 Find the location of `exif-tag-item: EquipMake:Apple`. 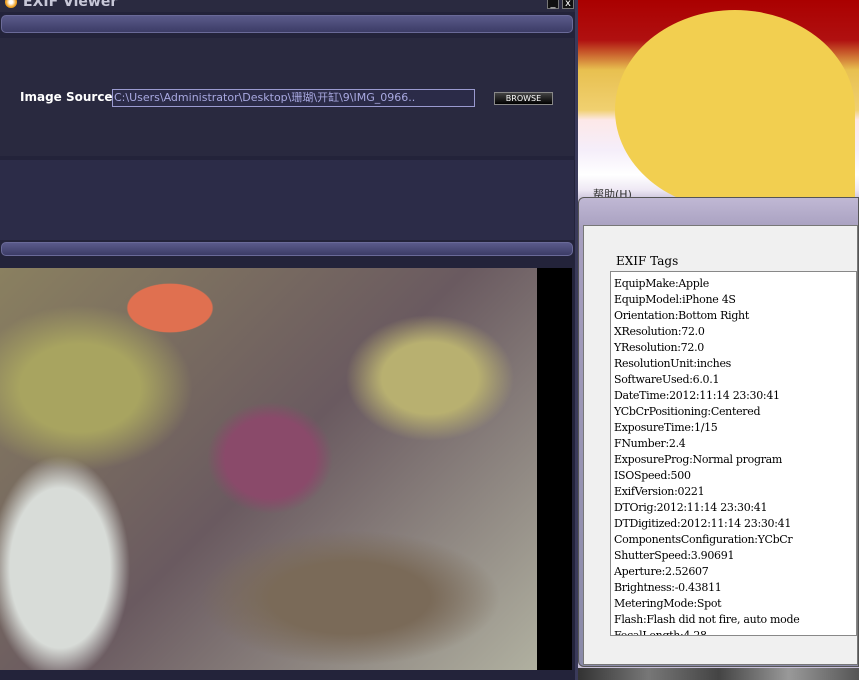

exif-tag-item: EquipMake:Apple is located at coordinates (733, 284).